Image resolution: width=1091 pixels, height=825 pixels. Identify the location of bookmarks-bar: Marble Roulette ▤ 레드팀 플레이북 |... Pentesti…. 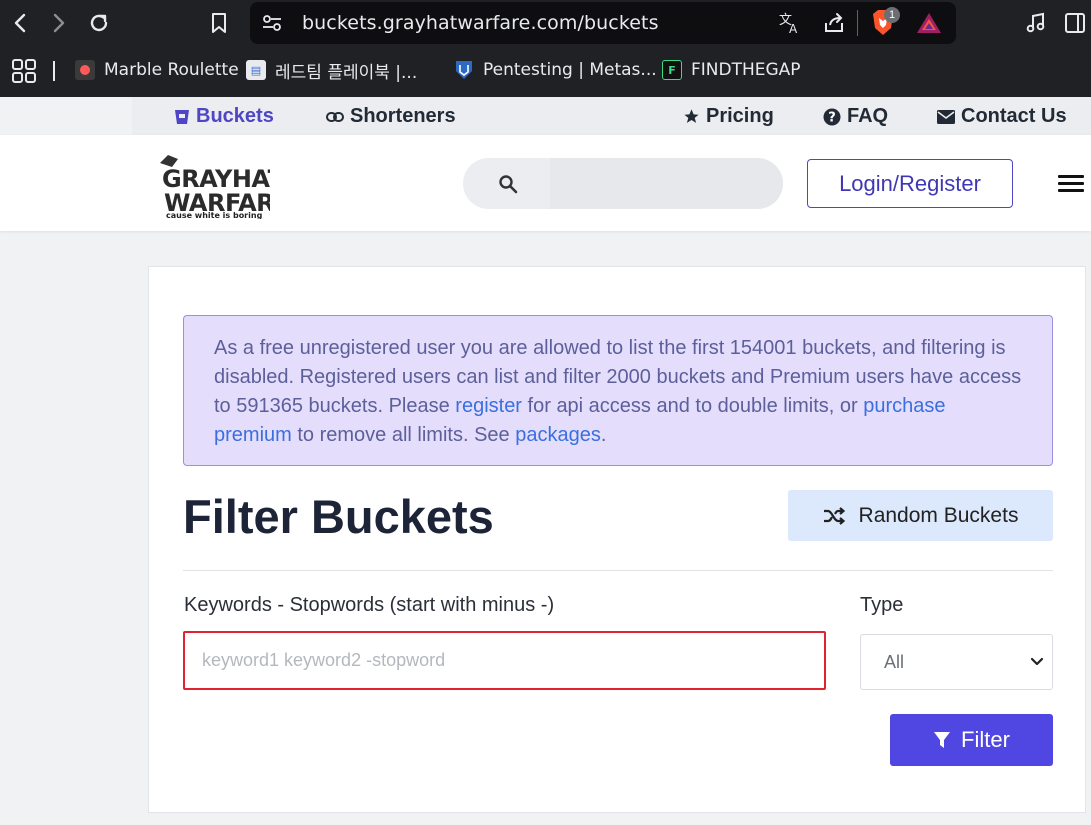
(545, 71).